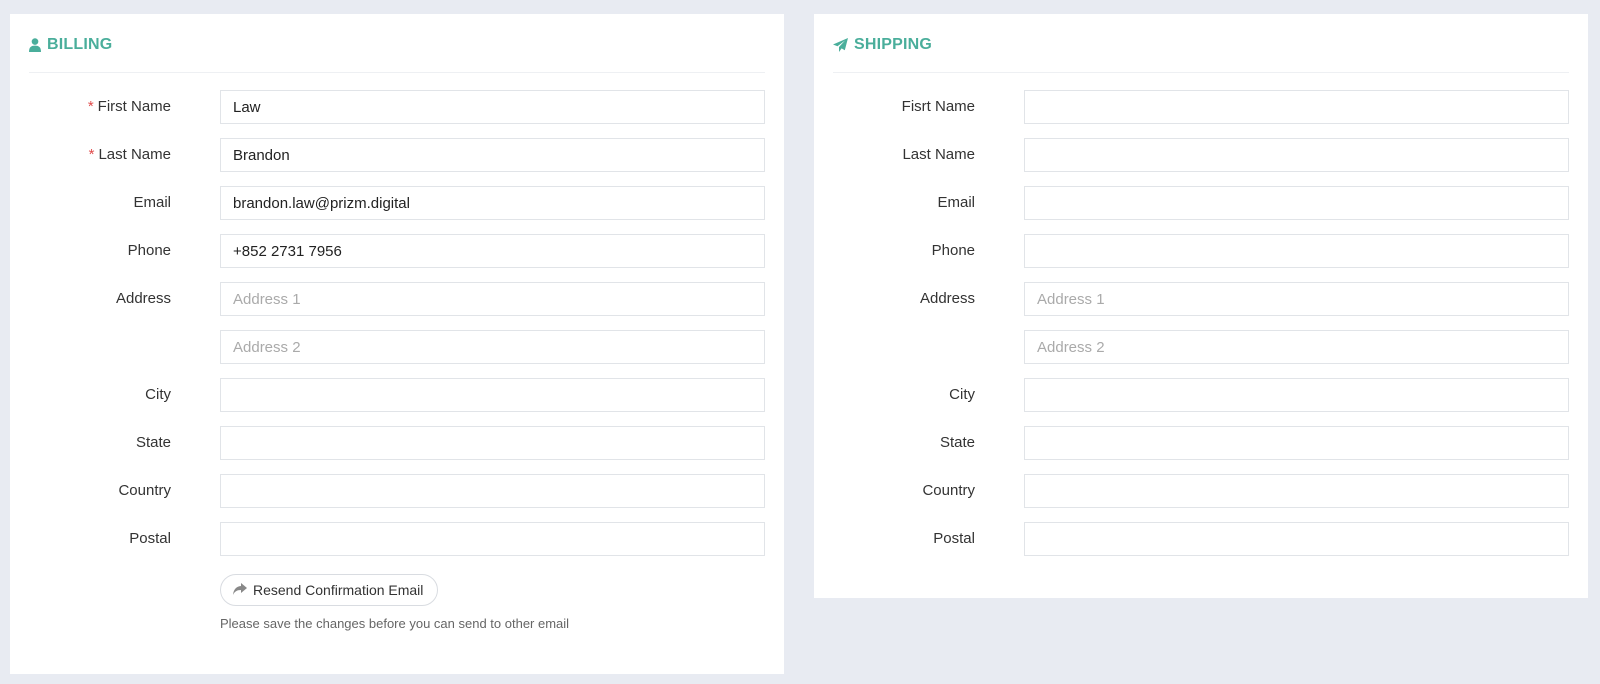  I want to click on shipping-address1-row: Address, so click(1191, 299).